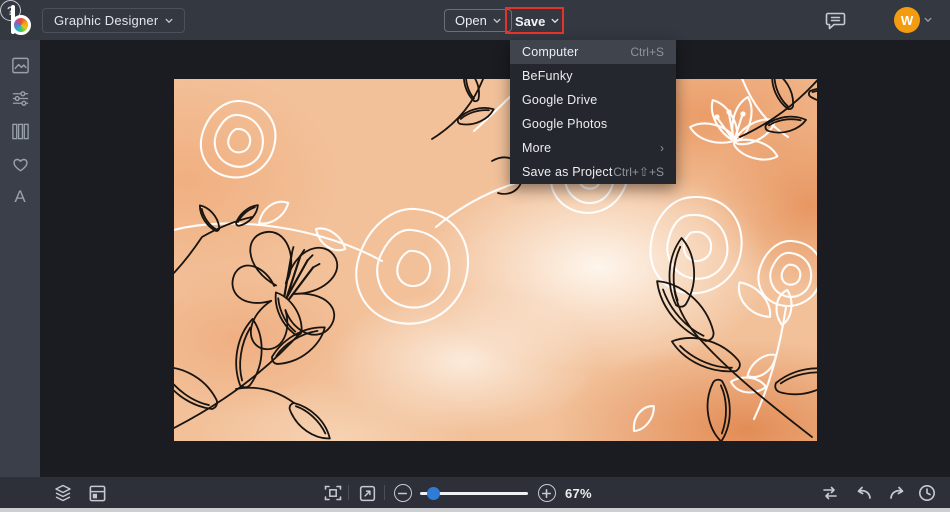 This screenshot has width=950, height=512. Describe the element at coordinates (334, 493) in the screenshot. I see `fit-to-screen-icon` at that location.